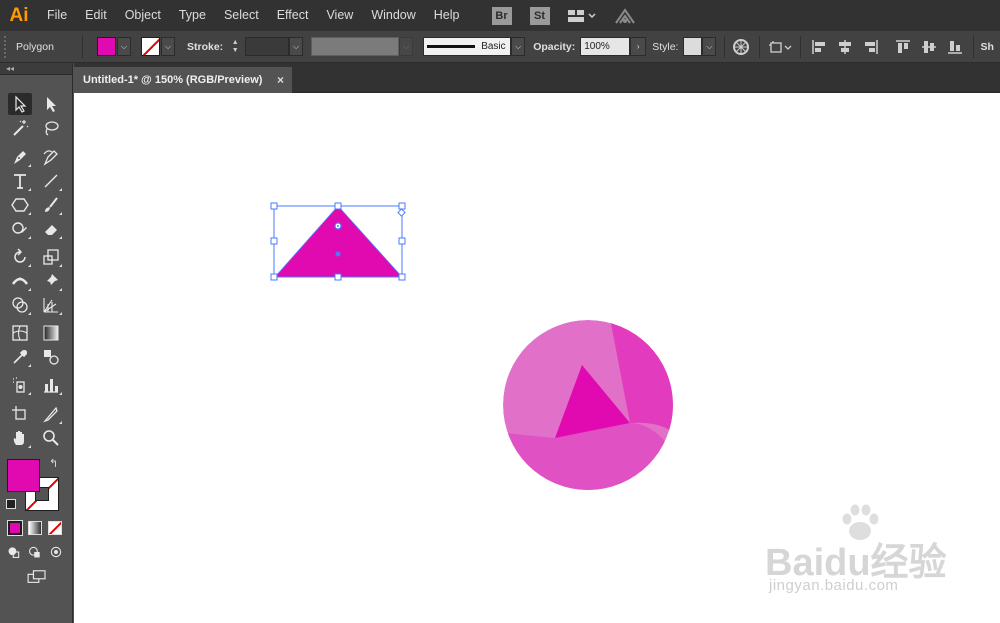 Image resolution: width=1000 pixels, height=623 pixels. I want to click on menu-type: Type, so click(192, 15).